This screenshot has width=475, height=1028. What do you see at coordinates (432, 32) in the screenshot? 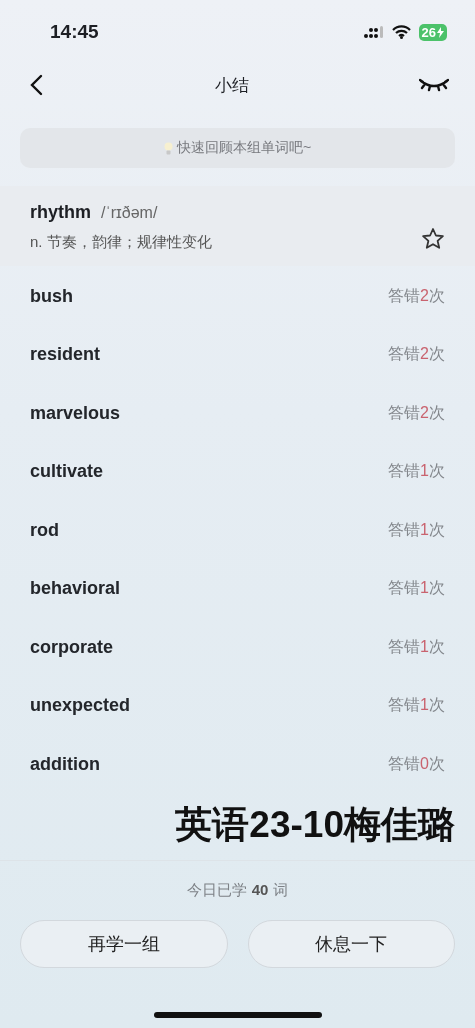
I see `battery-indicator: 26` at bounding box center [432, 32].